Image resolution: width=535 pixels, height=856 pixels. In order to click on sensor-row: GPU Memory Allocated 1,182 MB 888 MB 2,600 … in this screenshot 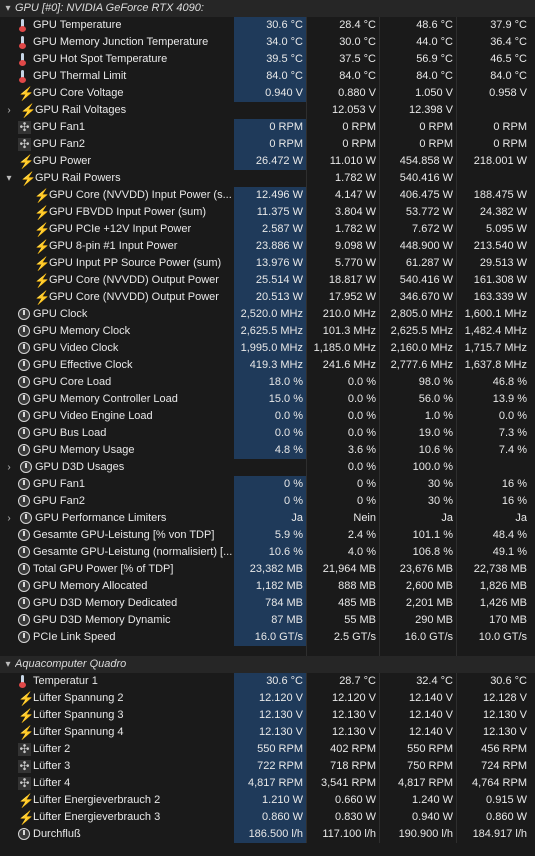, I will do `click(267, 586)`.